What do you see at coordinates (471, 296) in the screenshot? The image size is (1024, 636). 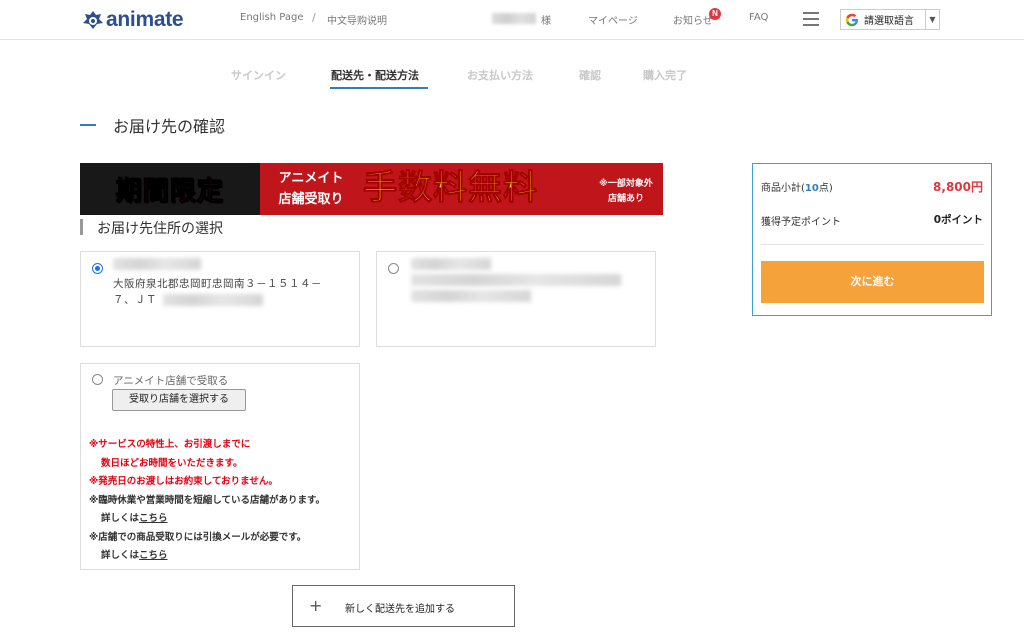 I see `address-line-blurred-2b` at bounding box center [471, 296].